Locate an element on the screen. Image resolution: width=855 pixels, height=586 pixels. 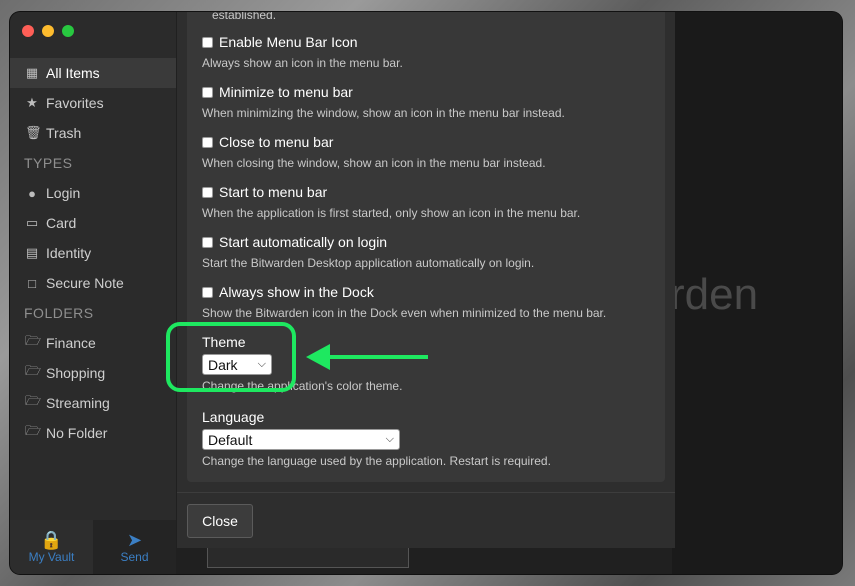
clipped-description: established. is located at coordinates (244, 17).